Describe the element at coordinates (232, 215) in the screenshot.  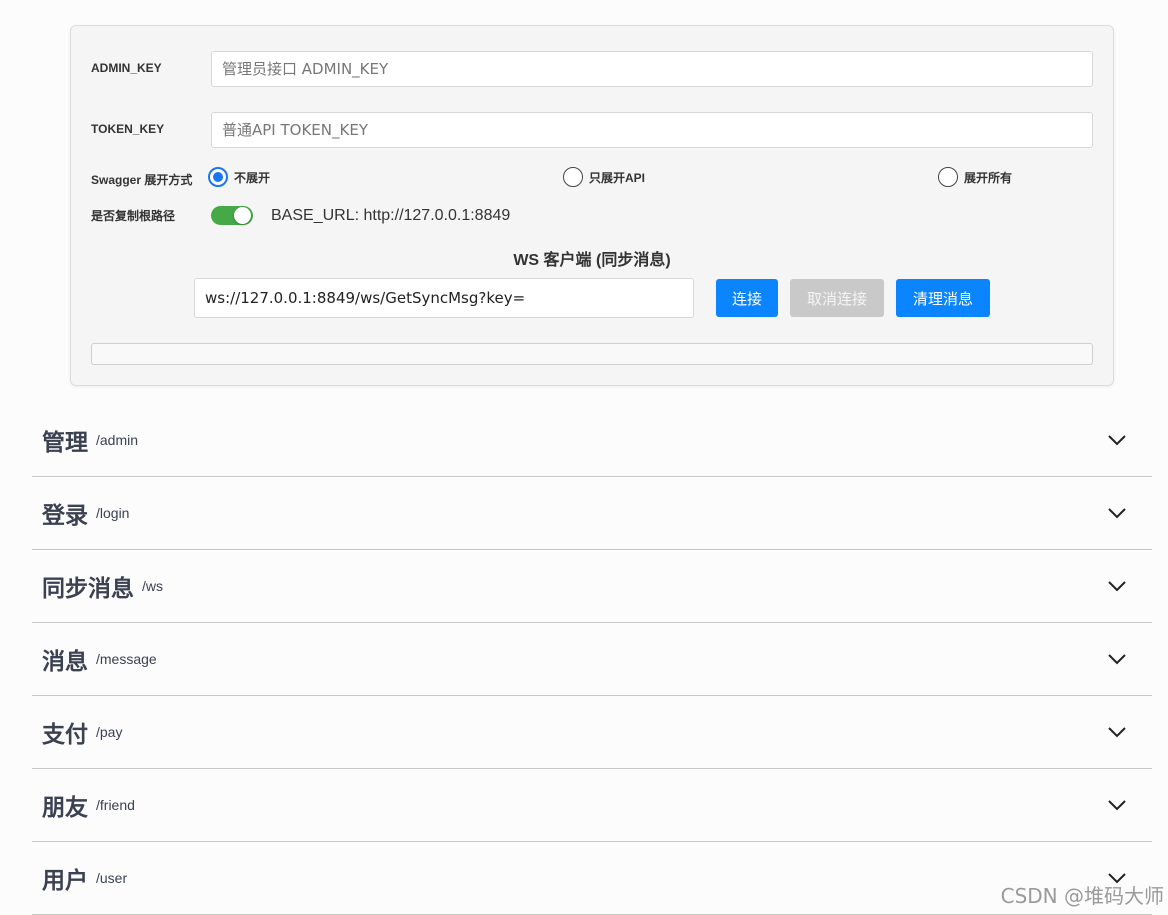
I see `copy-root-toggle` at that location.